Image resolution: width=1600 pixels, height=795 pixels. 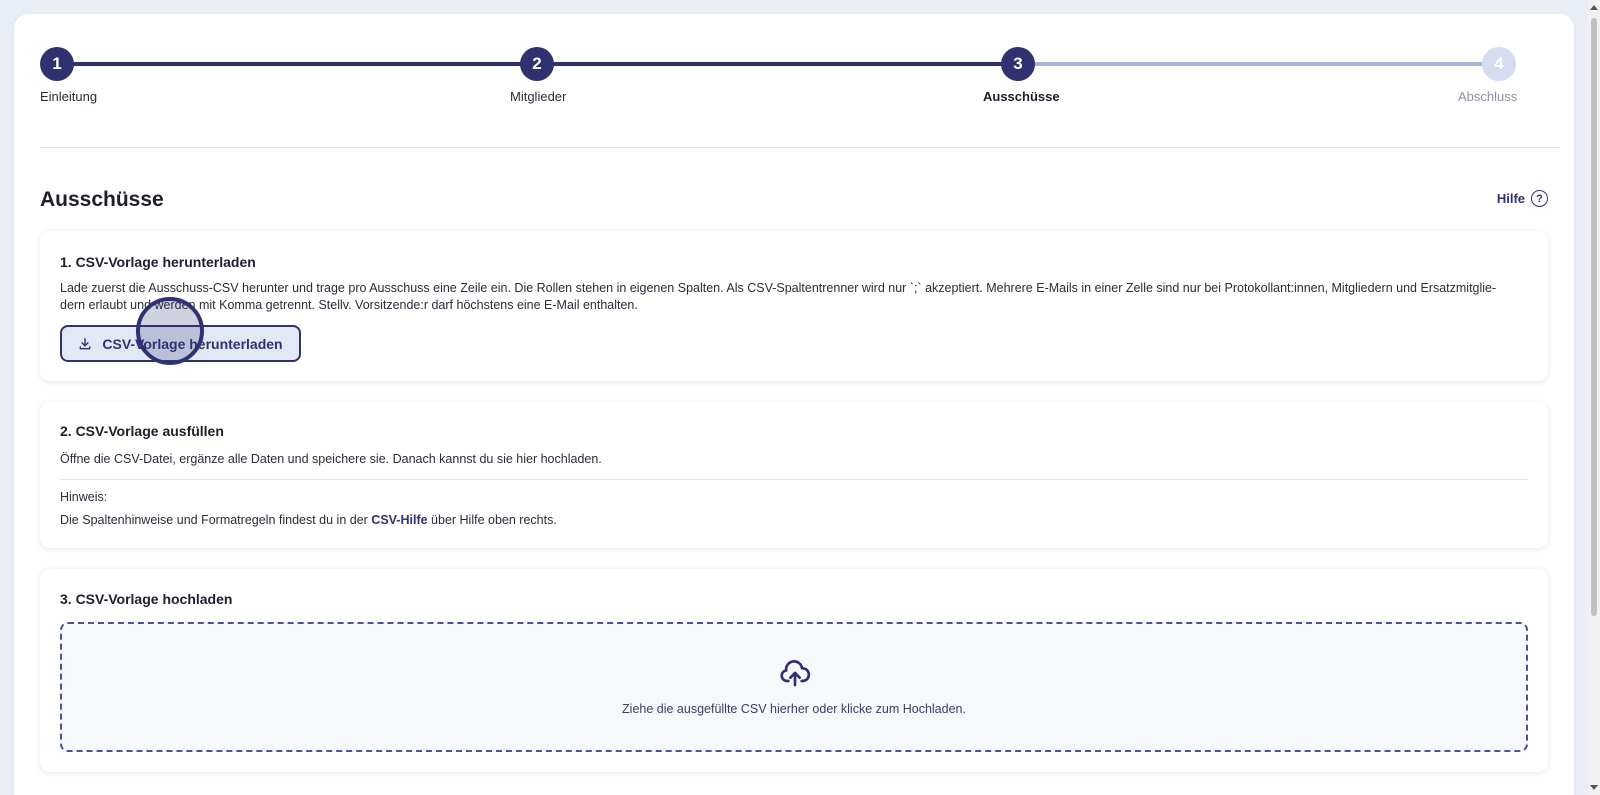 I want to click on download-icon, so click(x=85, y=343).